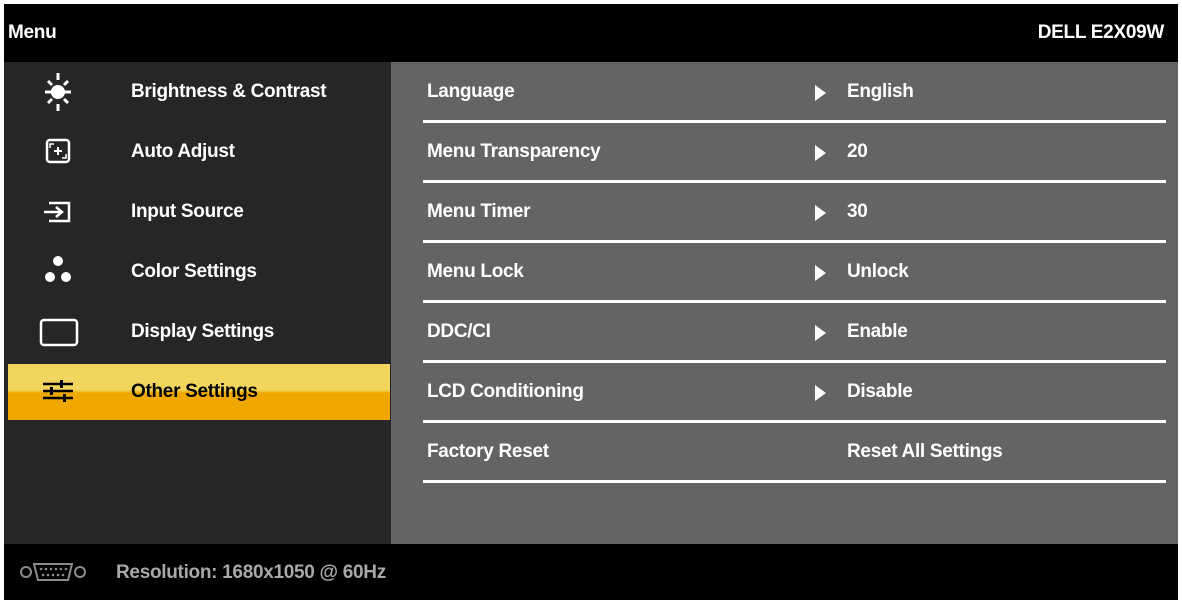 This screenshot has width=1182, height=605. What do you see at coordinates (925, 451) in the screenshot?
I see `setting-value: Reset All Settings` at bounding box center [925, 451].